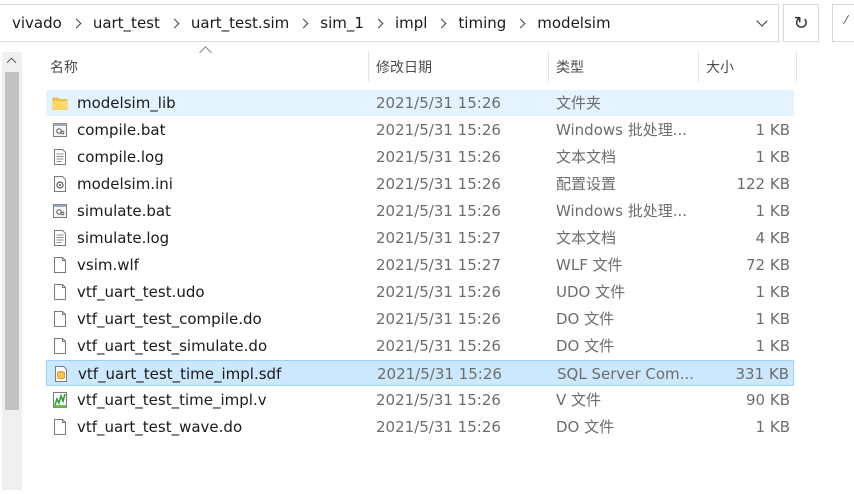 The image size is (854, 494). Describe the element at coordinates (12, 61) in the screenshot. I see `scroll-up-arrow-icon` at that location.